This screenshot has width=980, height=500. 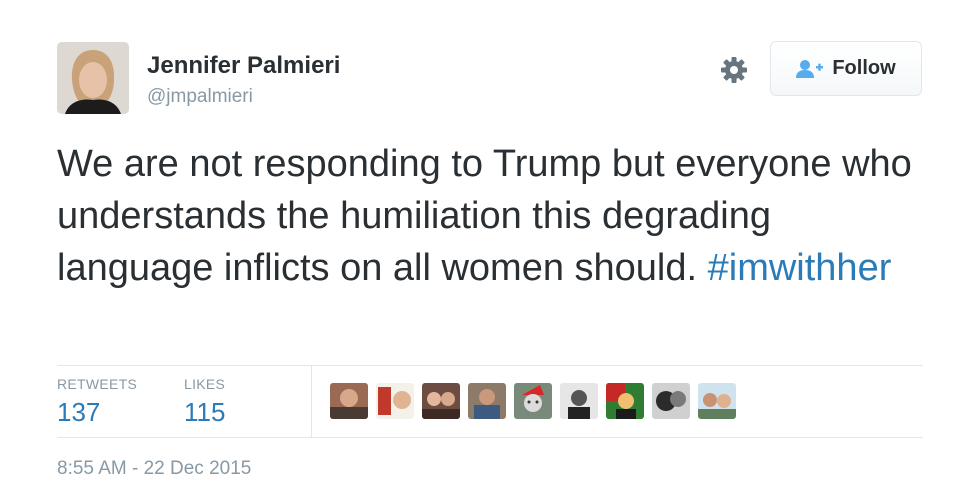 I want to click on gear-icon, so click(x=734, y=70).